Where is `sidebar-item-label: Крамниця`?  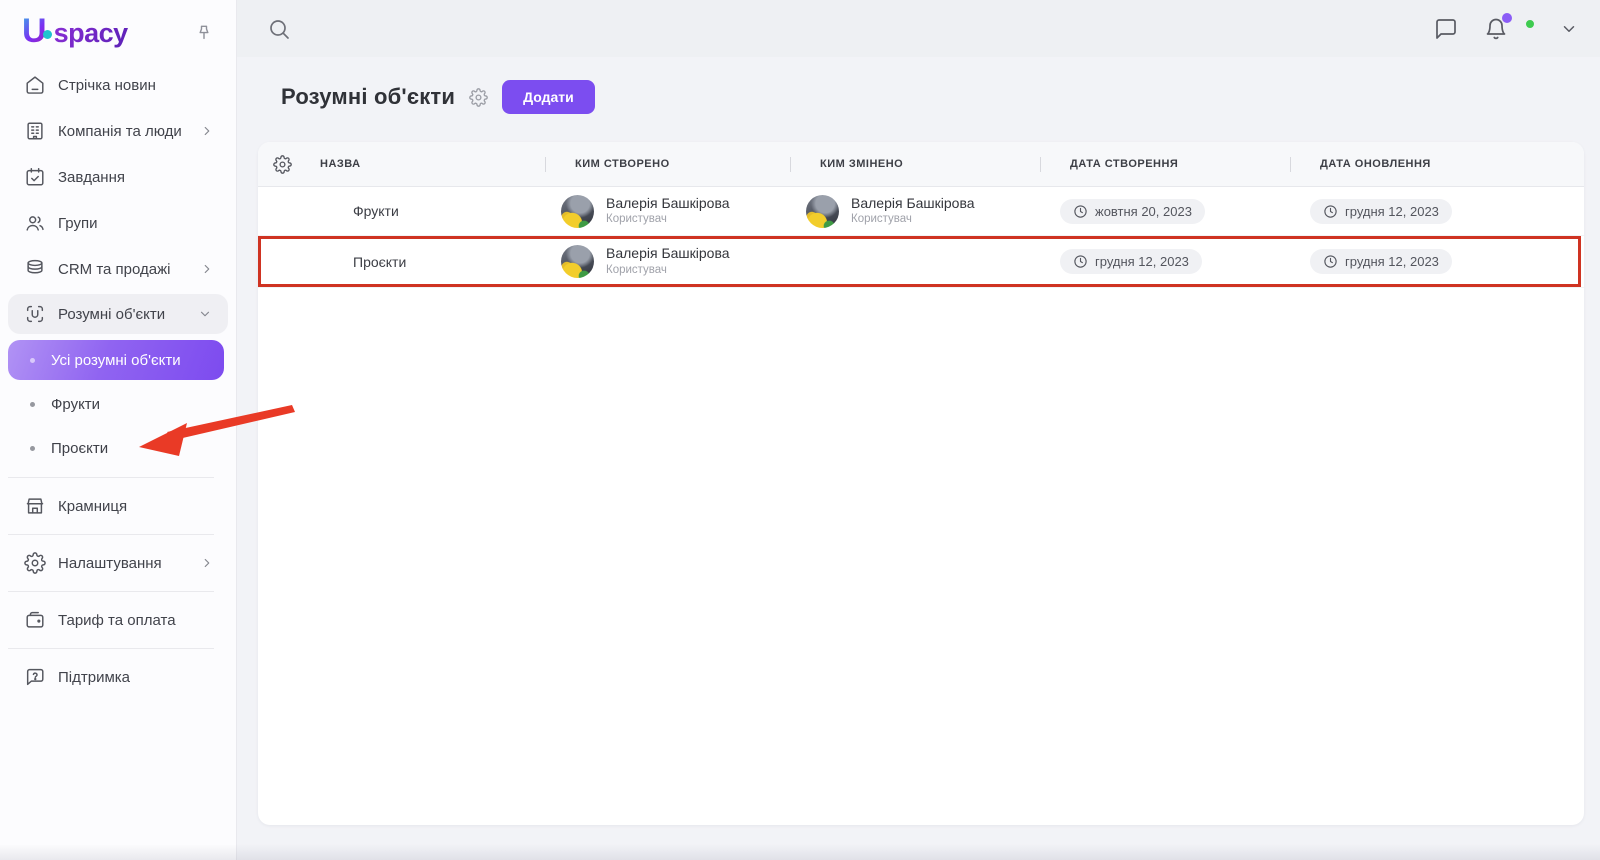 sidebar-item-label: Крамниця is located at coordinates (93, 506).